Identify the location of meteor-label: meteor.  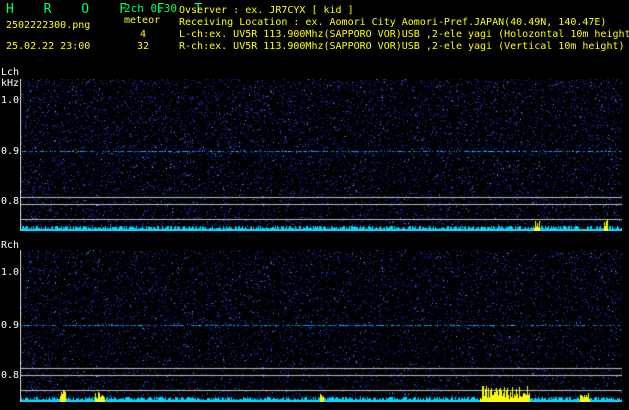
(142, 20).